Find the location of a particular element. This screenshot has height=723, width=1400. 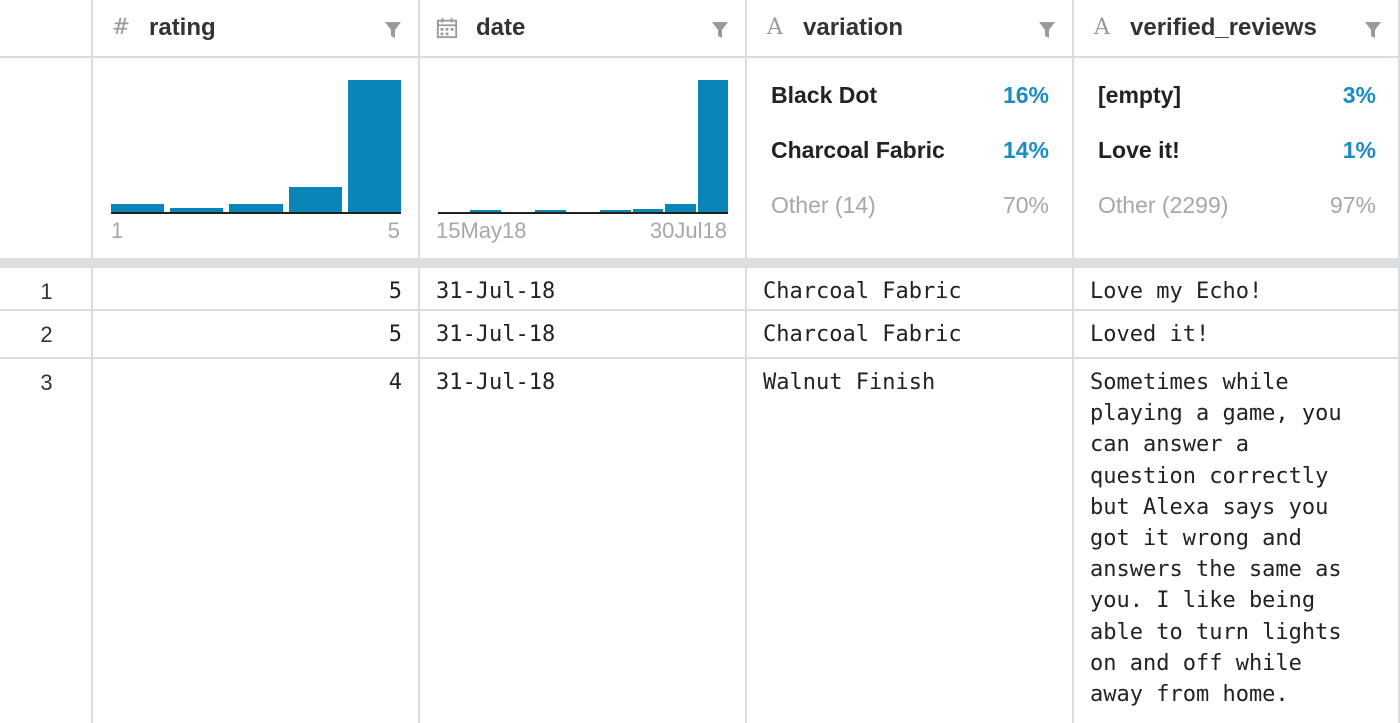

category-percent: 14% is located at coordinates (1025, 150).